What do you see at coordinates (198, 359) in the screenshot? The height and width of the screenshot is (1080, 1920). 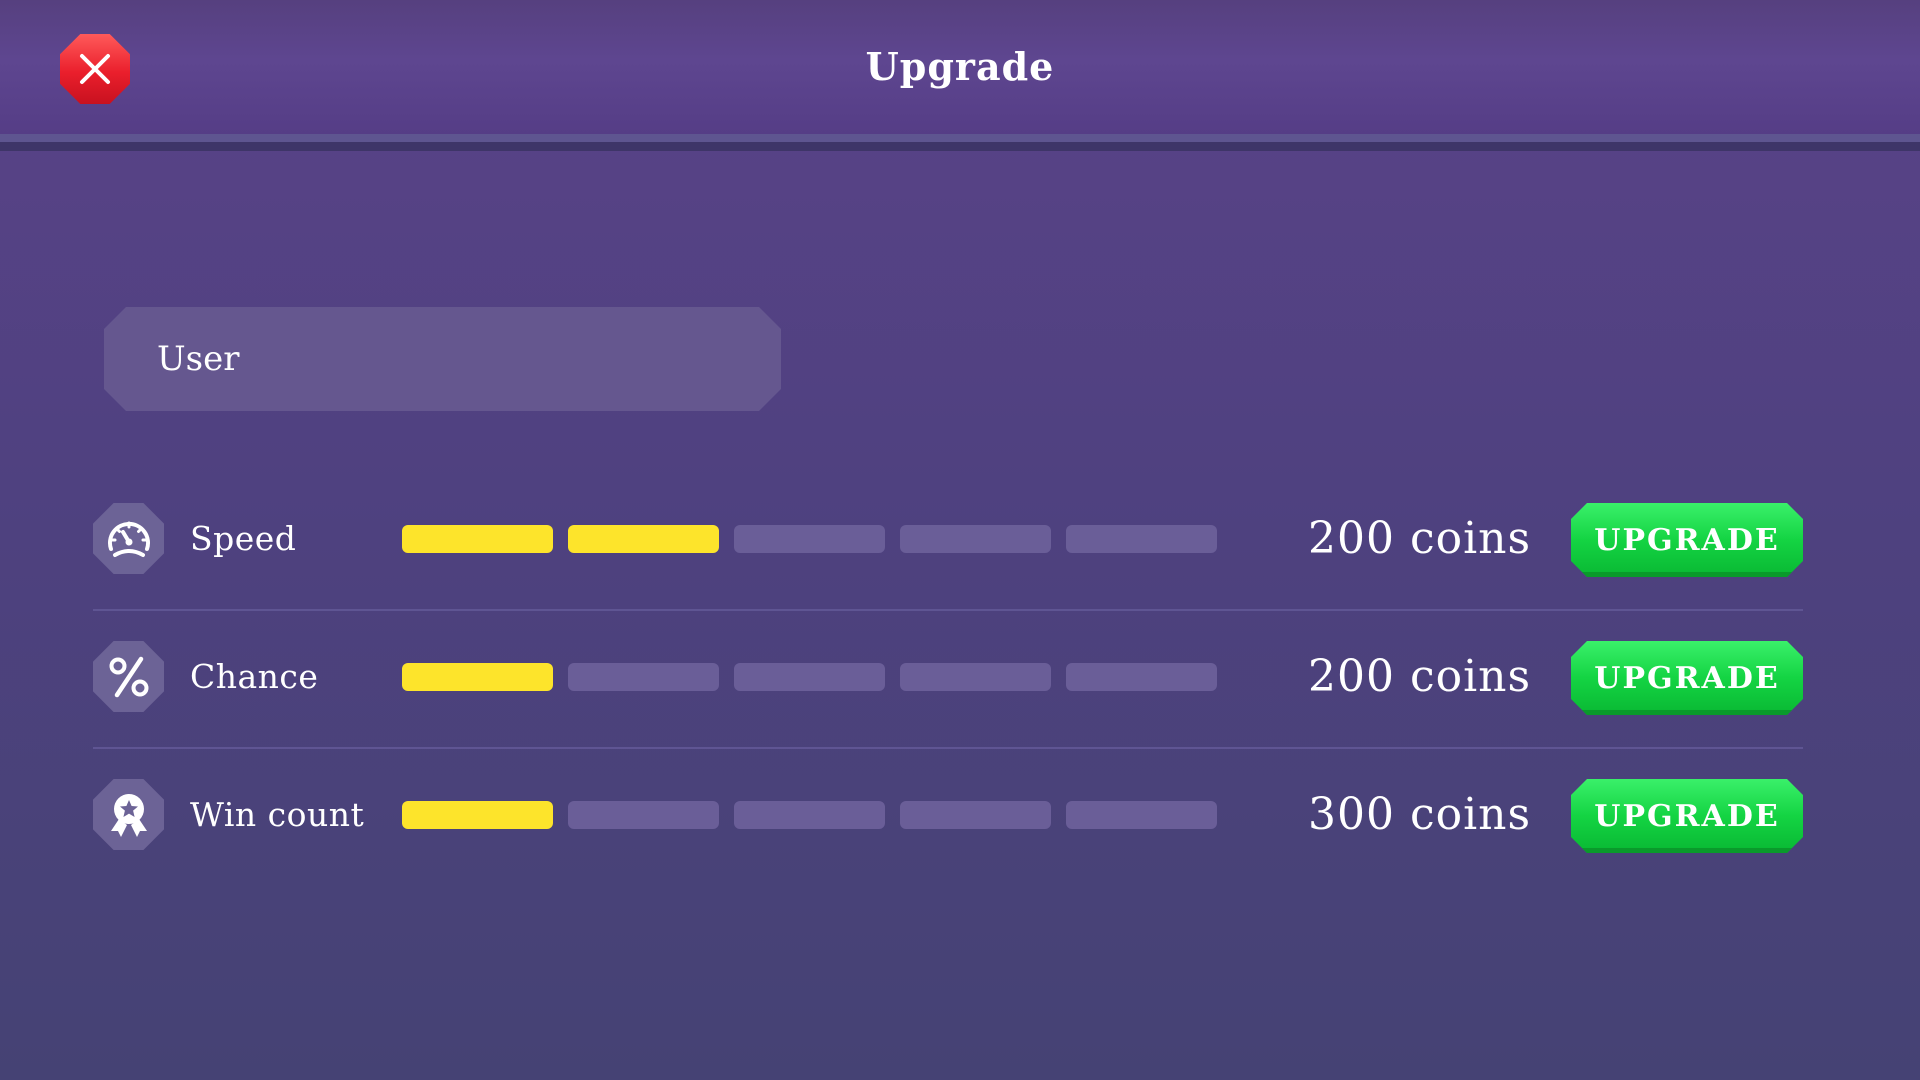 I see `user-label: User` at bounding box center [198, 359].